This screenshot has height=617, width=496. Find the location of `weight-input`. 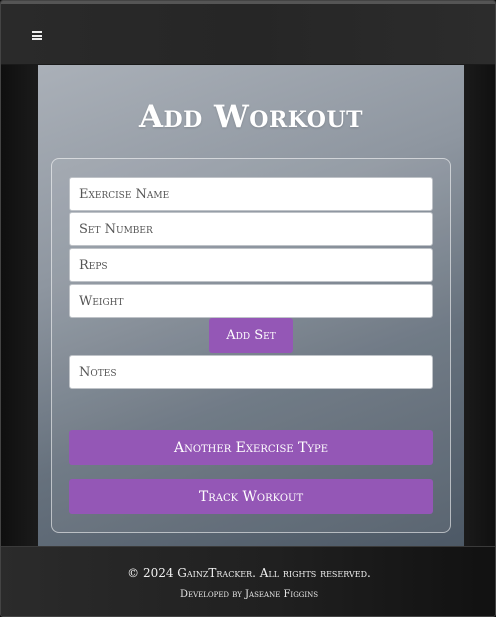

weight-input is located at coordinates (251, 301).